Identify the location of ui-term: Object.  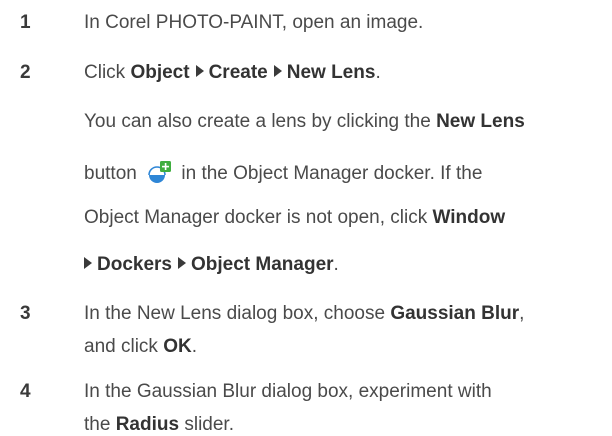
(160, 72).